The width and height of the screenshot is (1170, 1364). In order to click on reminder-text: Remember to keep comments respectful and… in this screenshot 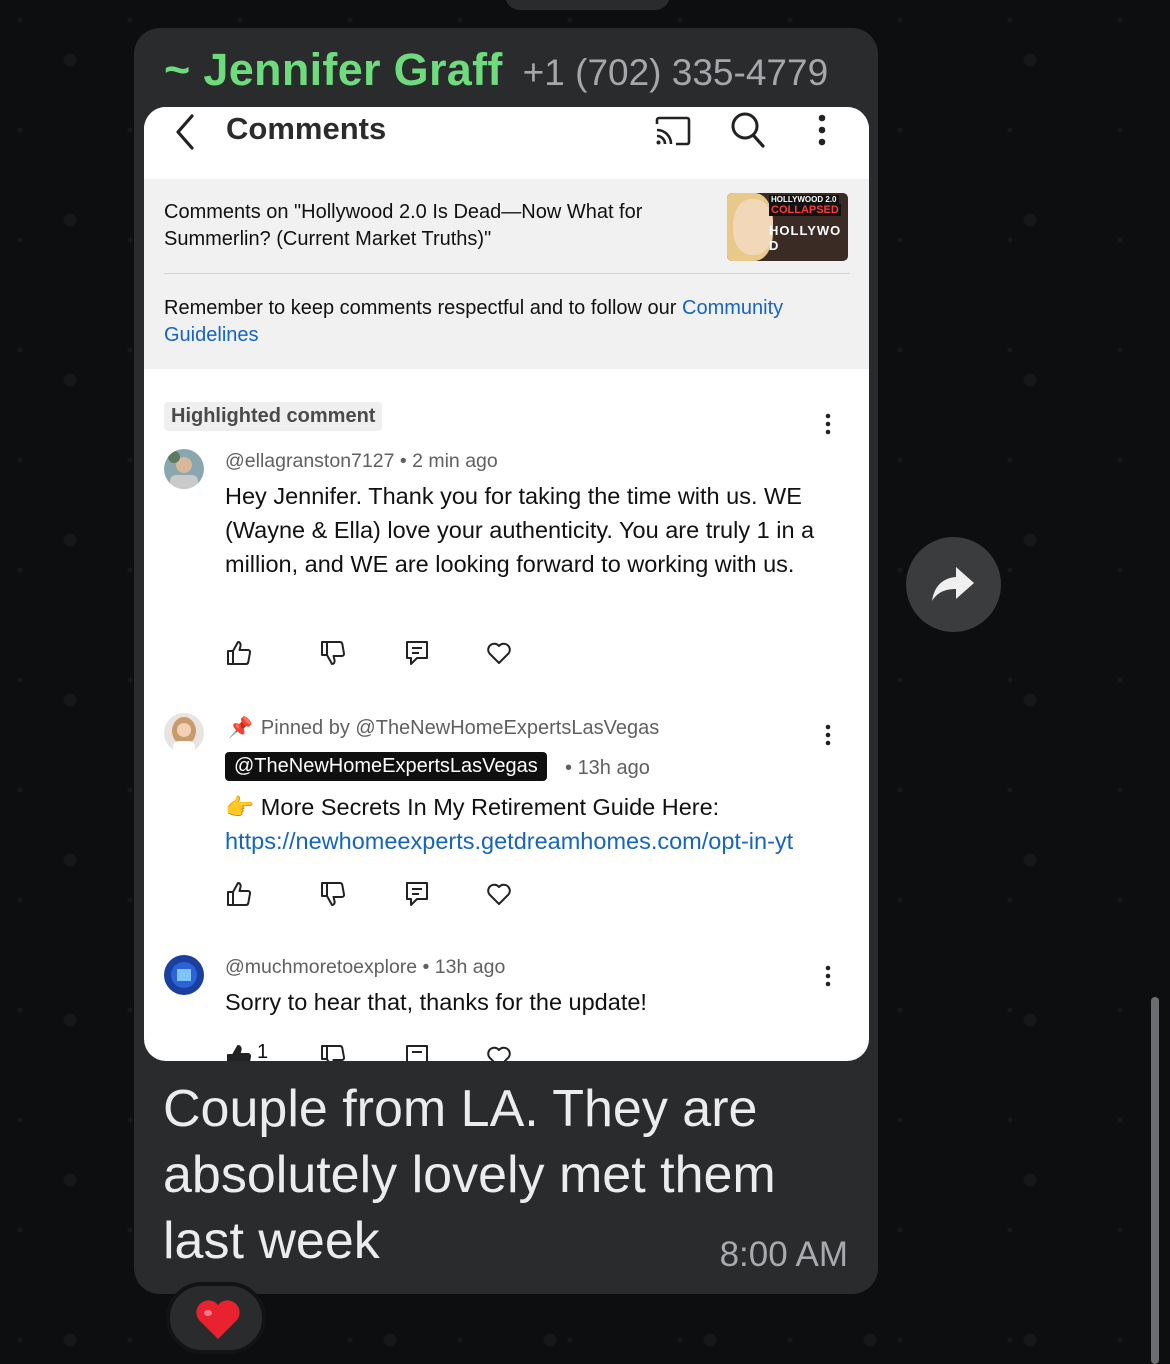, I will do `click(423, 308)`.